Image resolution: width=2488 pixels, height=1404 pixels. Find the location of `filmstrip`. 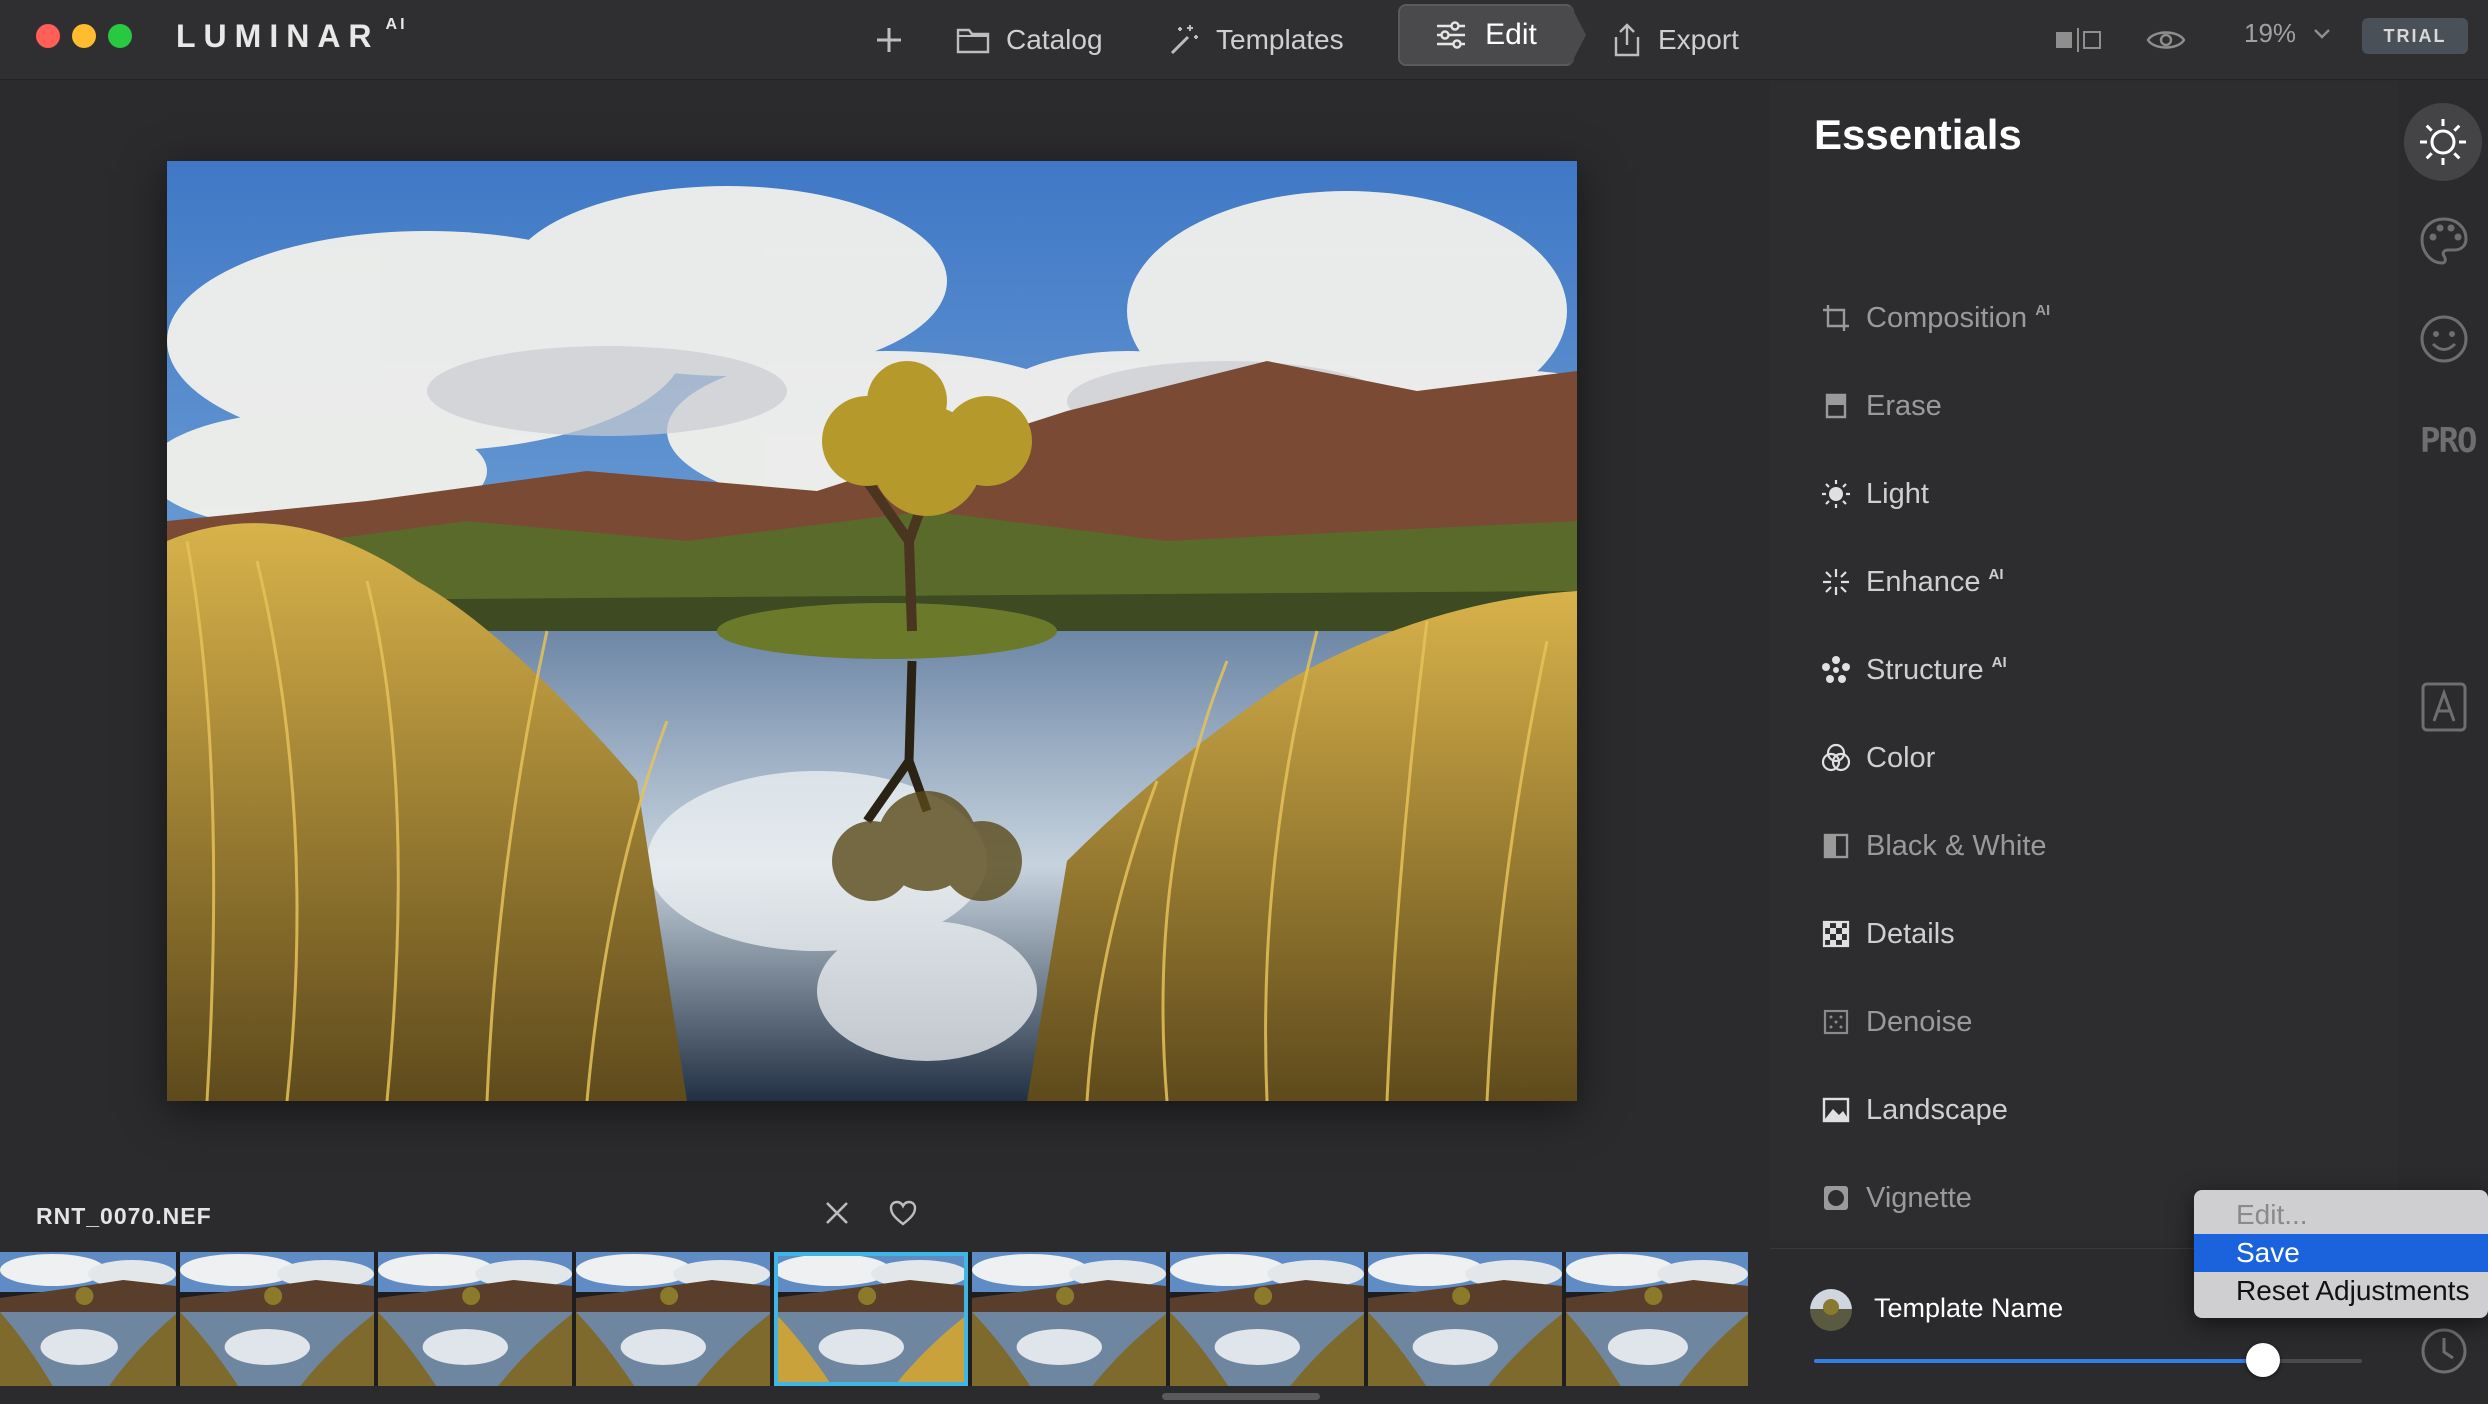

filmstrip is located at coordinates (874, 1319).